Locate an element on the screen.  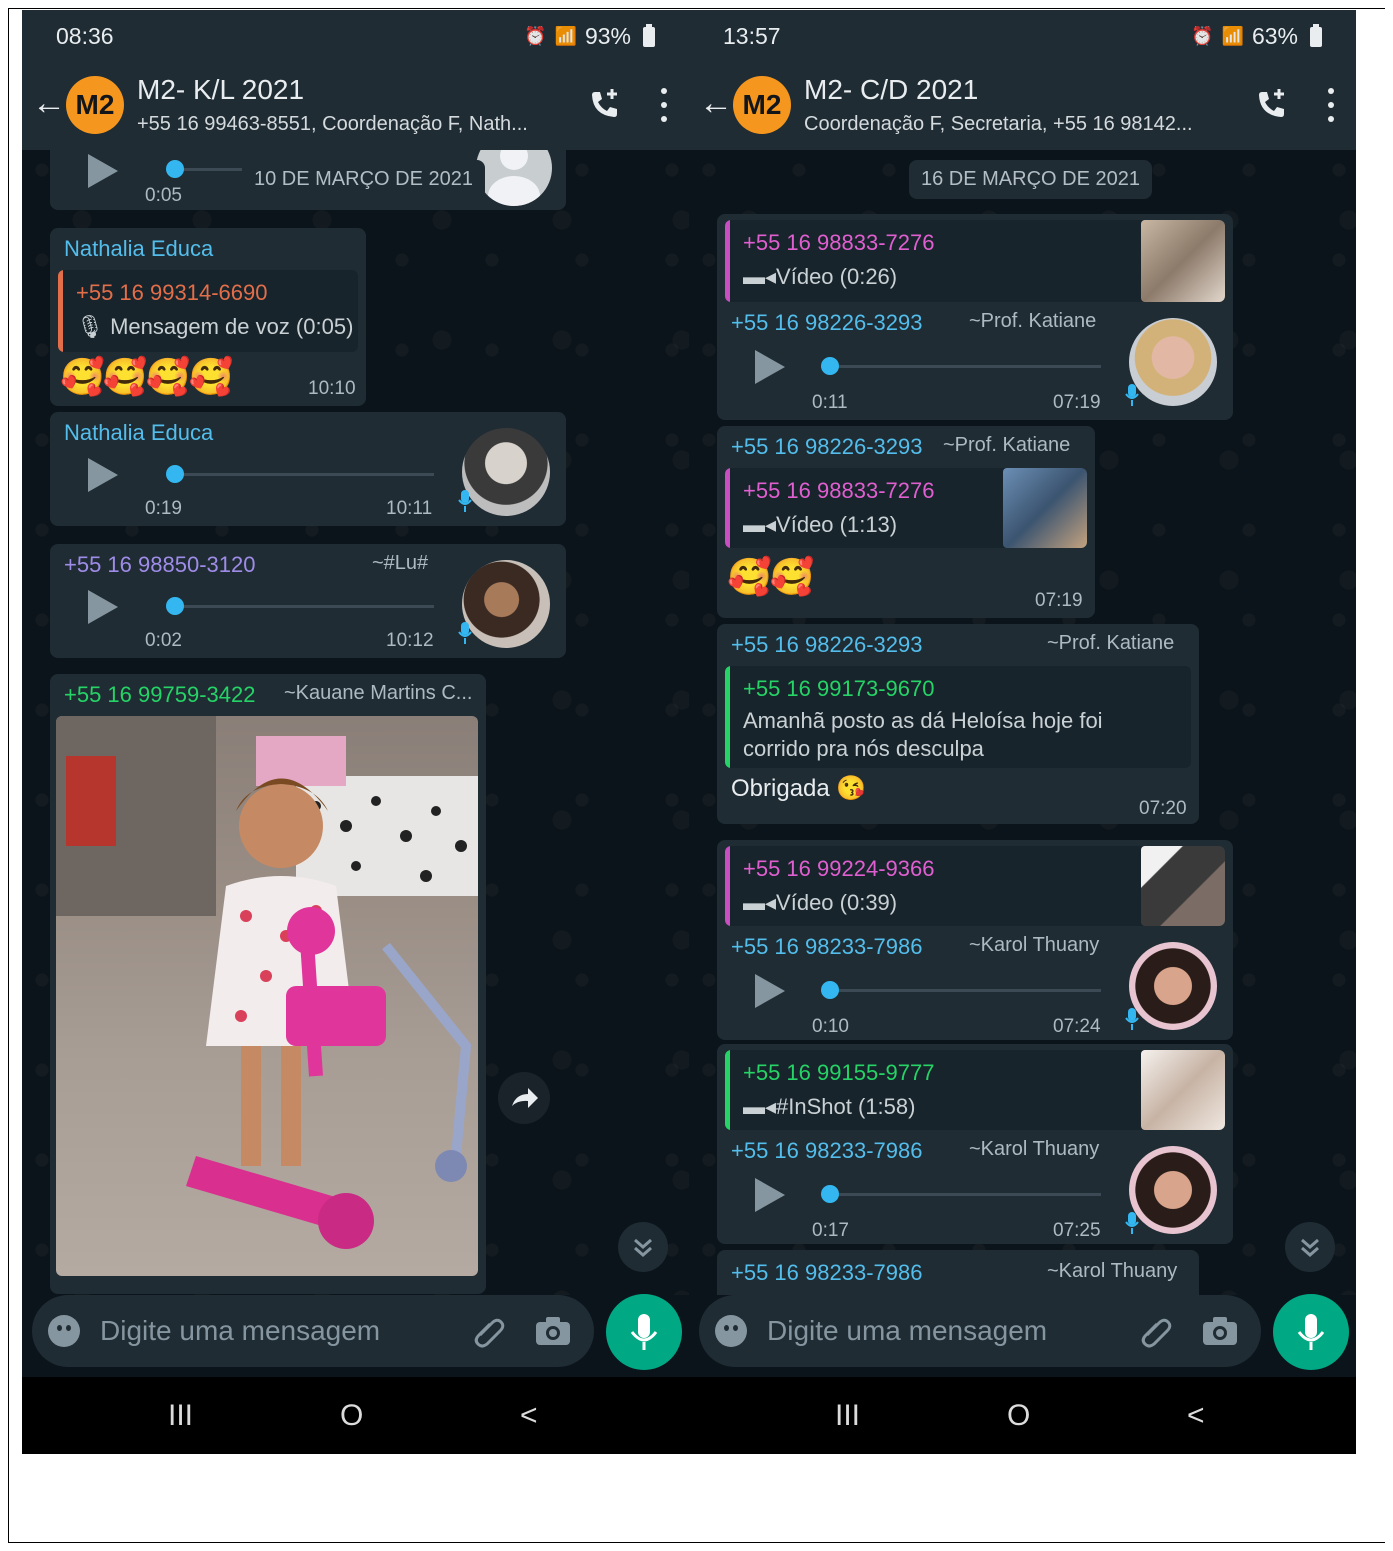
mic-icon is located at coordinates (465, 501).